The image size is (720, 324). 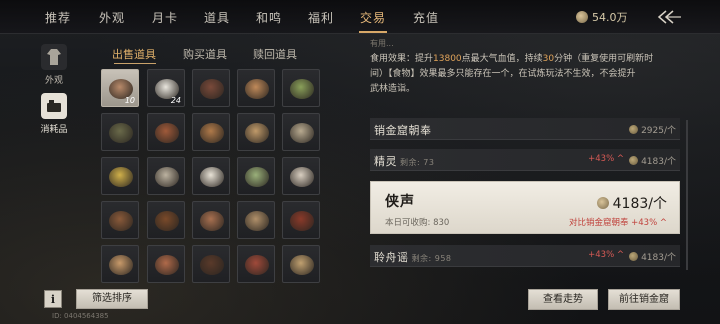 I want to click on currency-amount: 54.0万, so click(x=610, y=17).